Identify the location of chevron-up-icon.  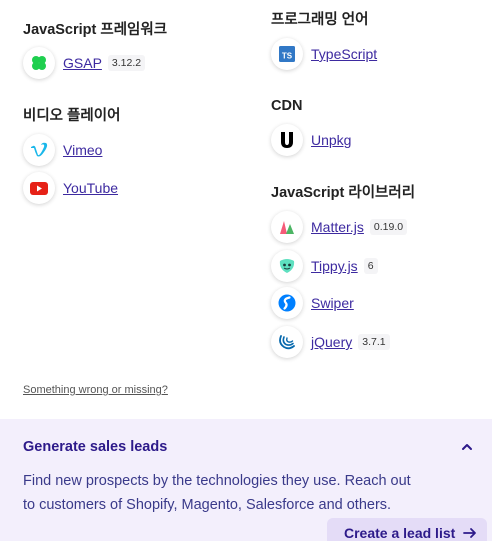
(467, 447).